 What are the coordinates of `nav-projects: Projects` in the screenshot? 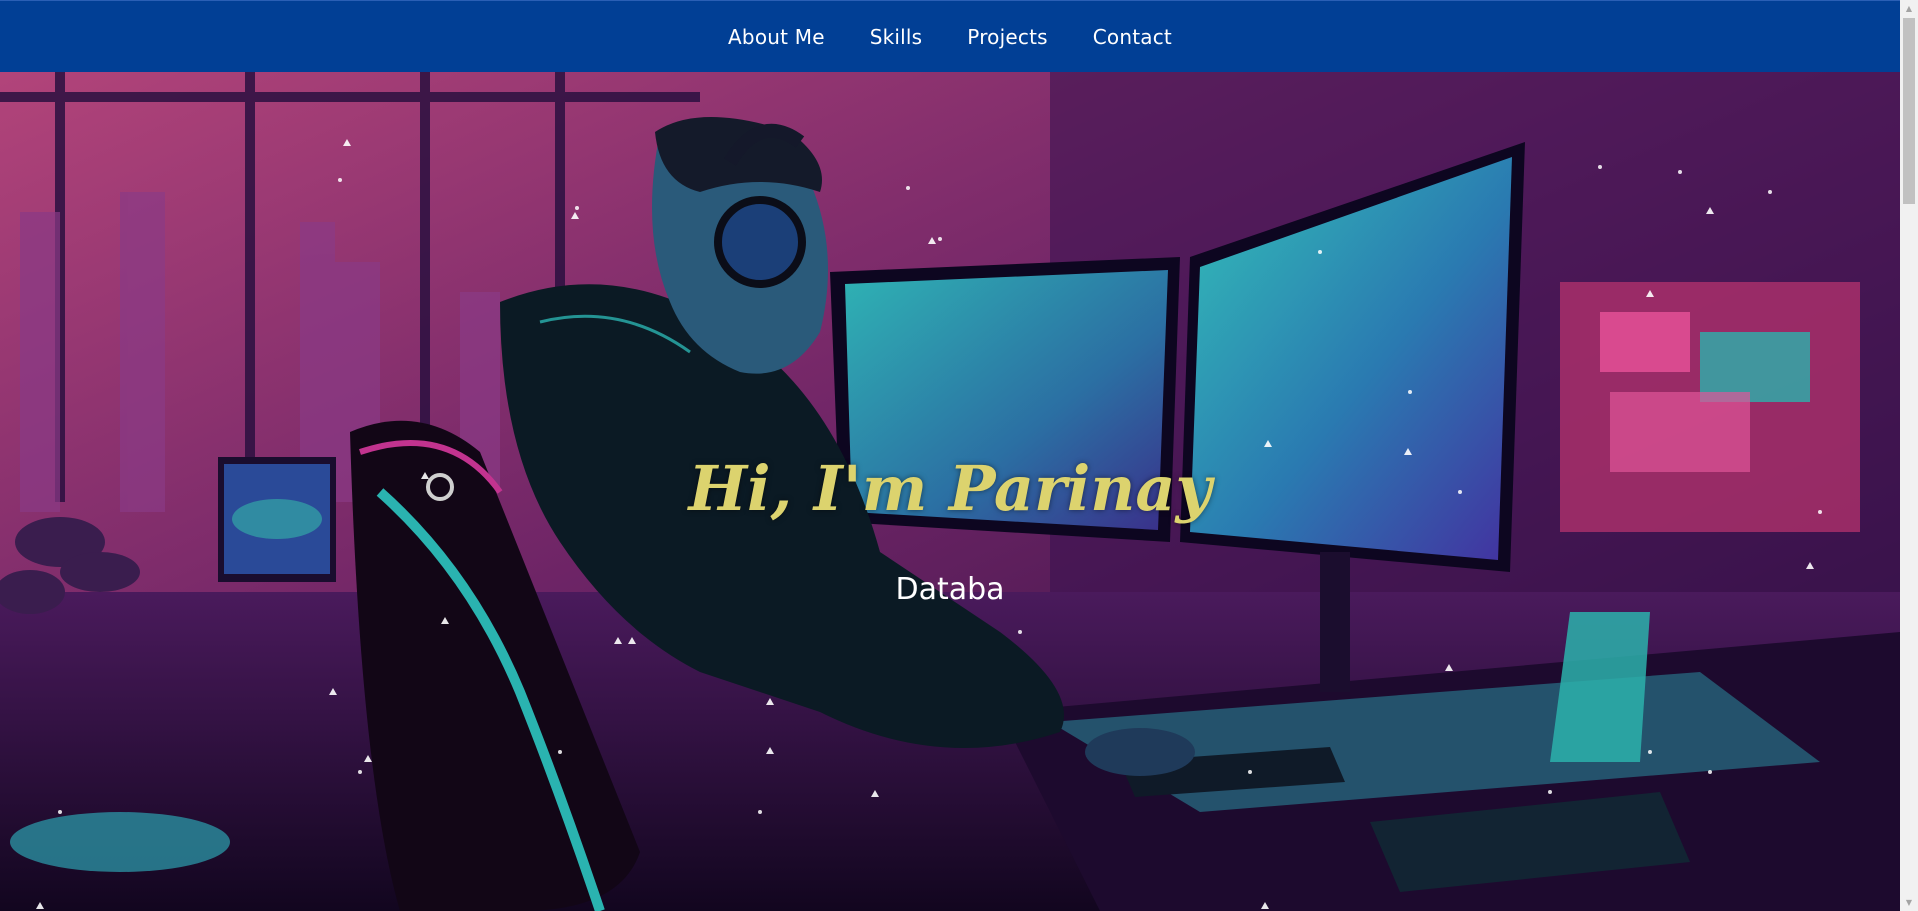 It's located at (1007, 37).